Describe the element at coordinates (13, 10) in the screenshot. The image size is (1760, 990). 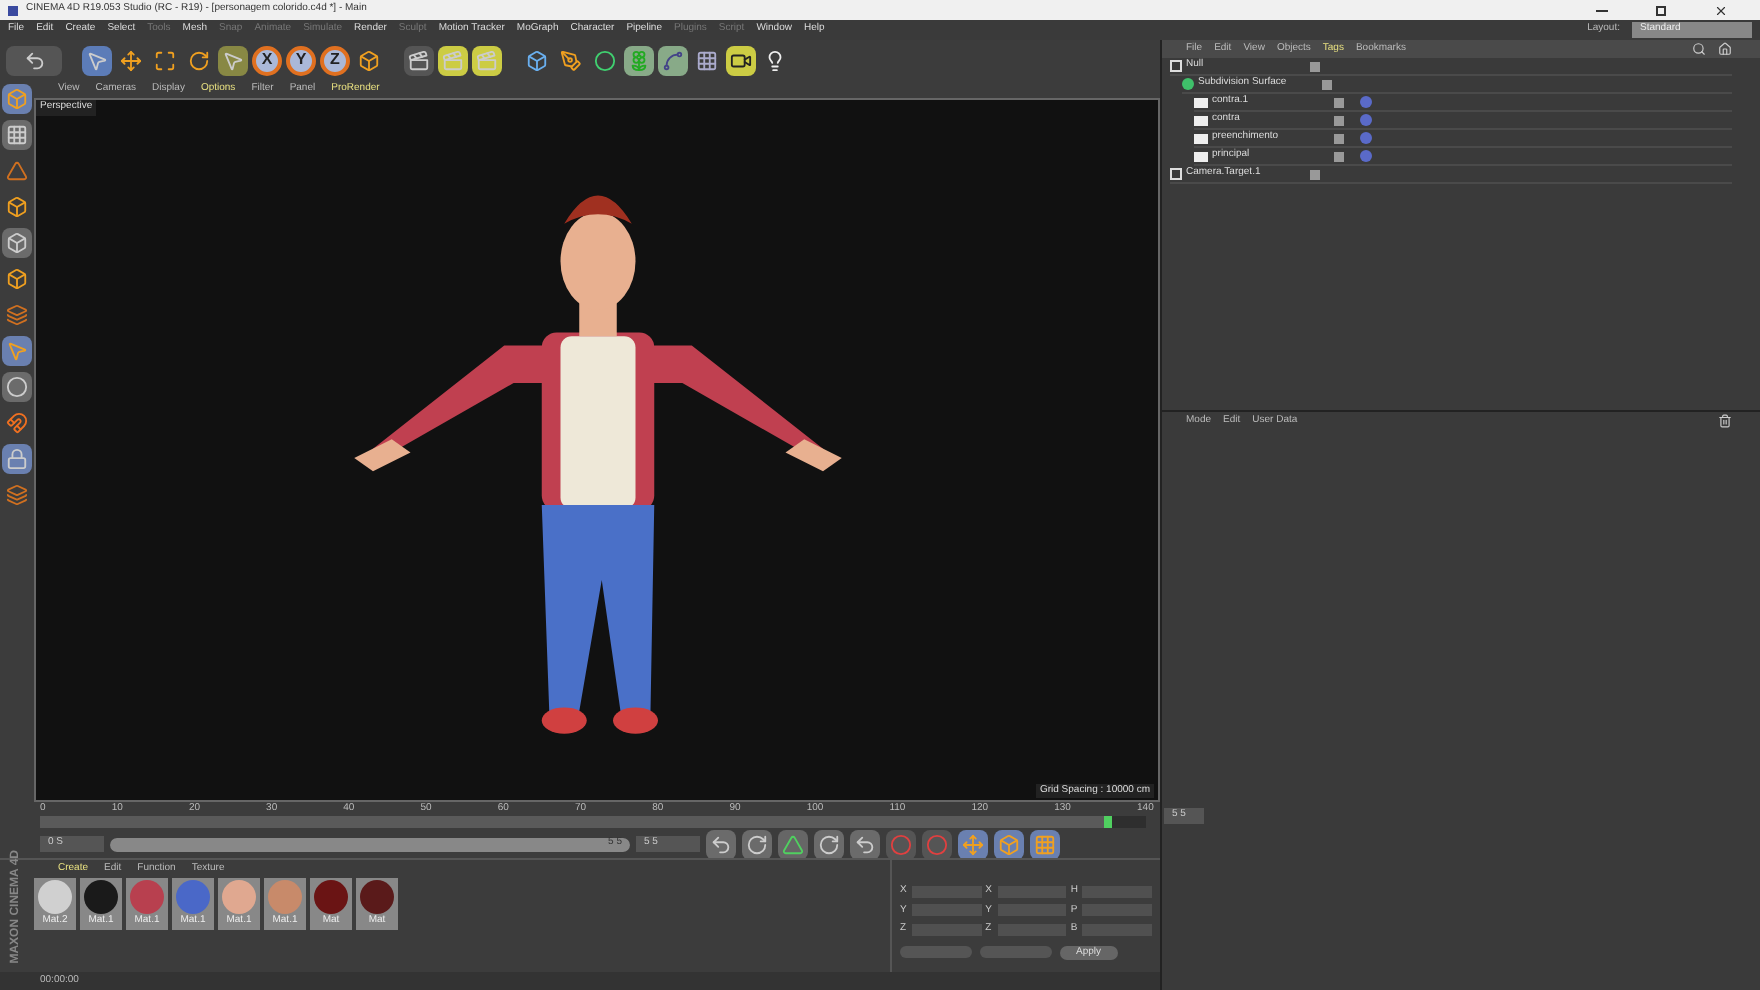
I see `app-icon` at that location.